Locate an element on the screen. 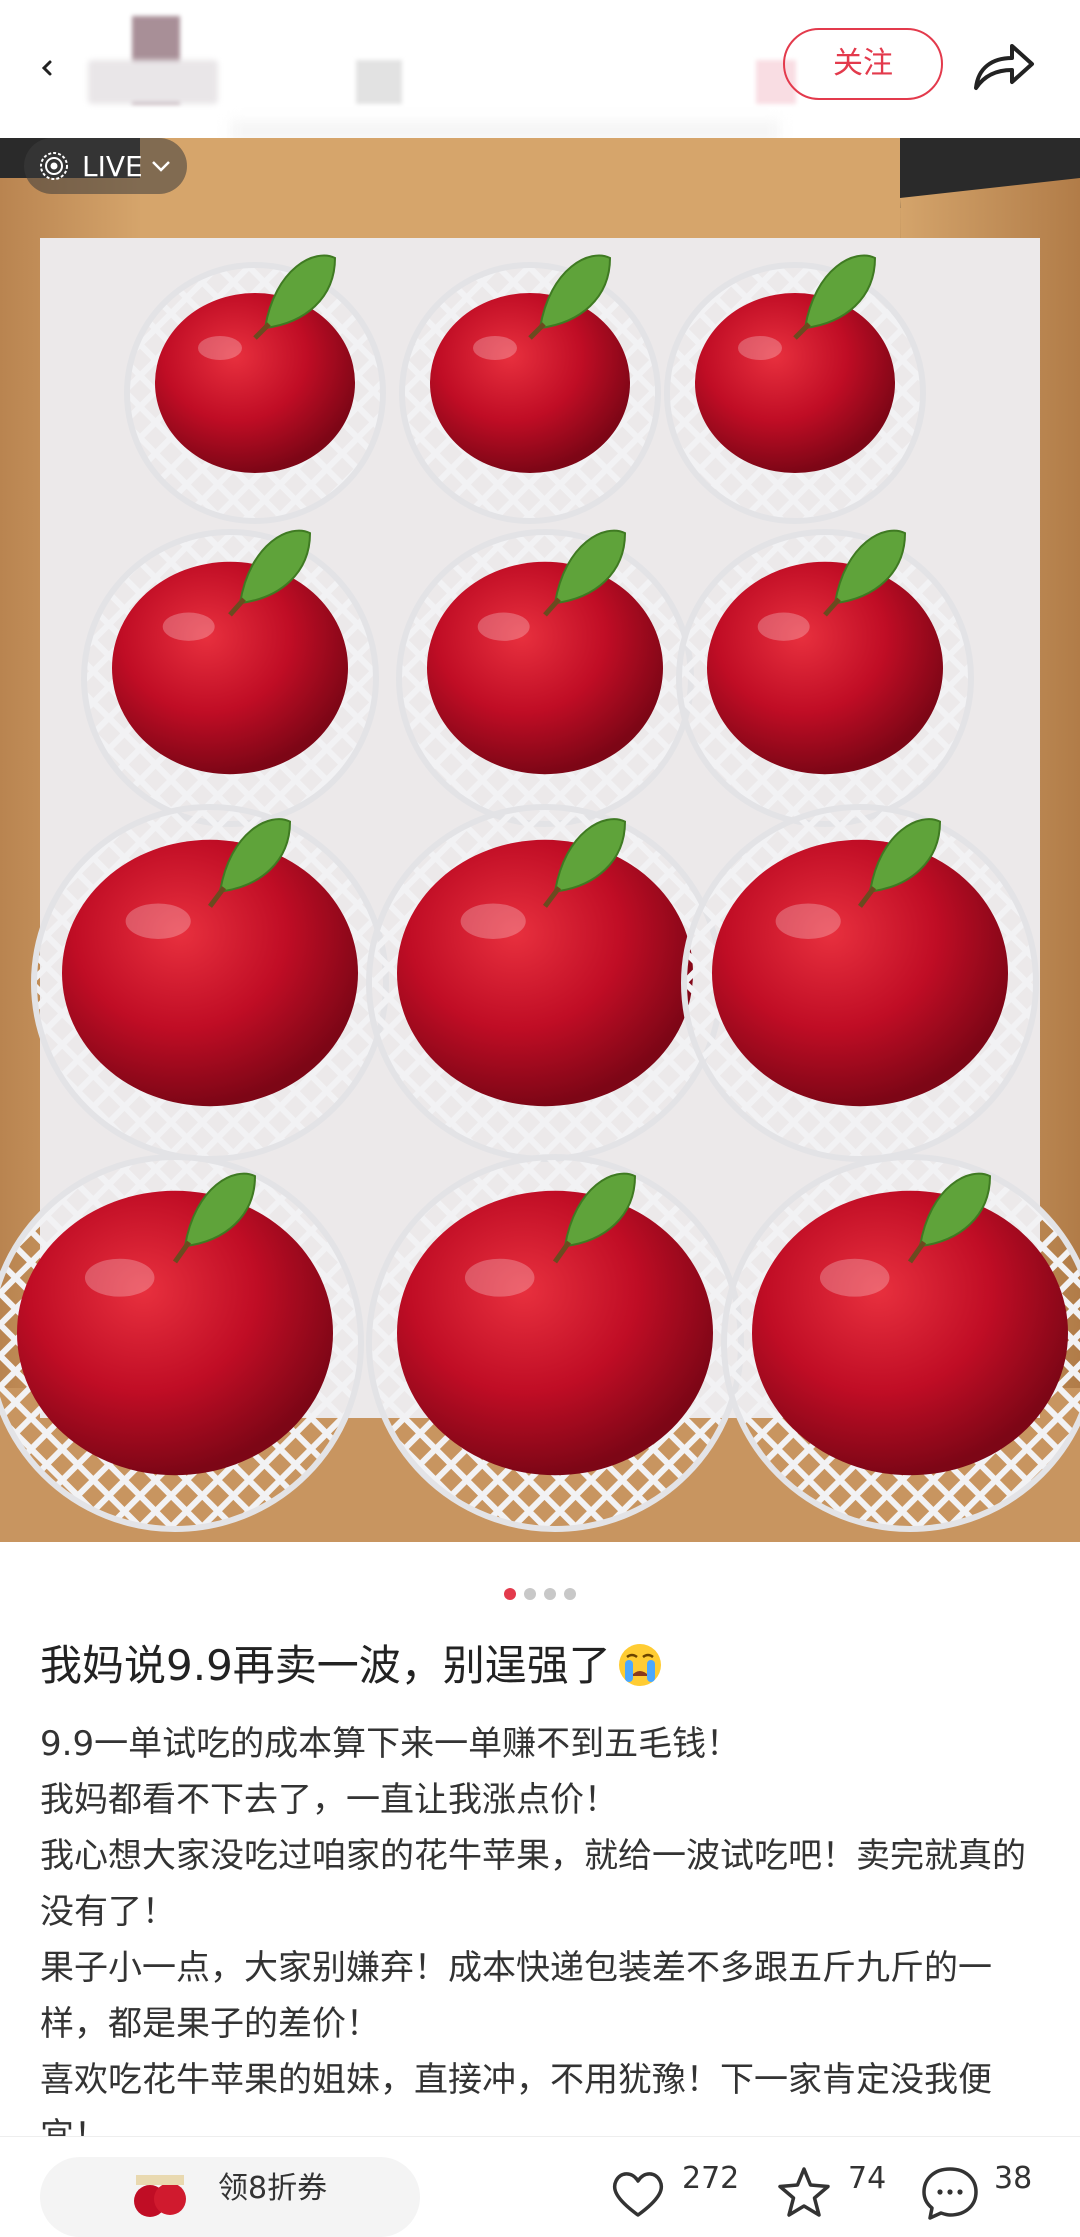  follow-button: 关注 is located at coordinates (863, 64).